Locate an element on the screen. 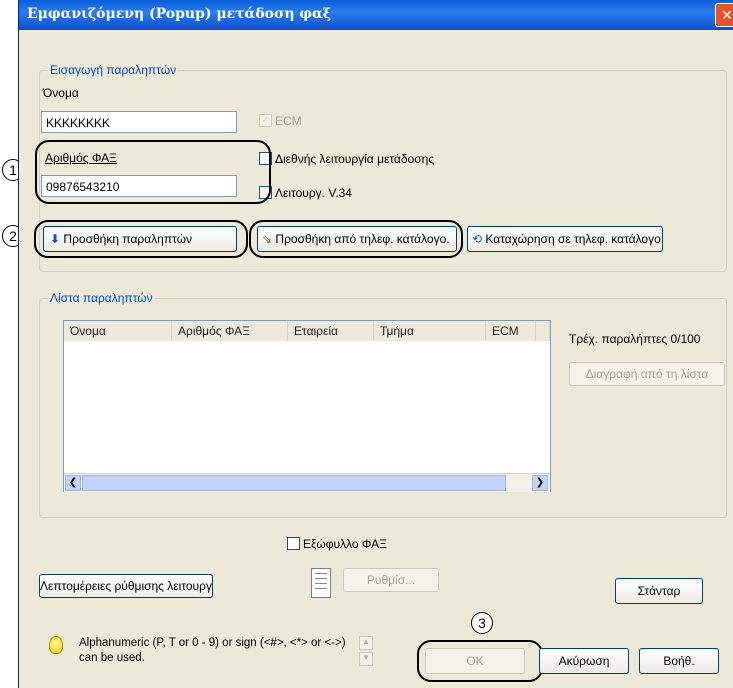 The image size is (733, 688). ecm-label: ECM is located at coordinates (288, 121).